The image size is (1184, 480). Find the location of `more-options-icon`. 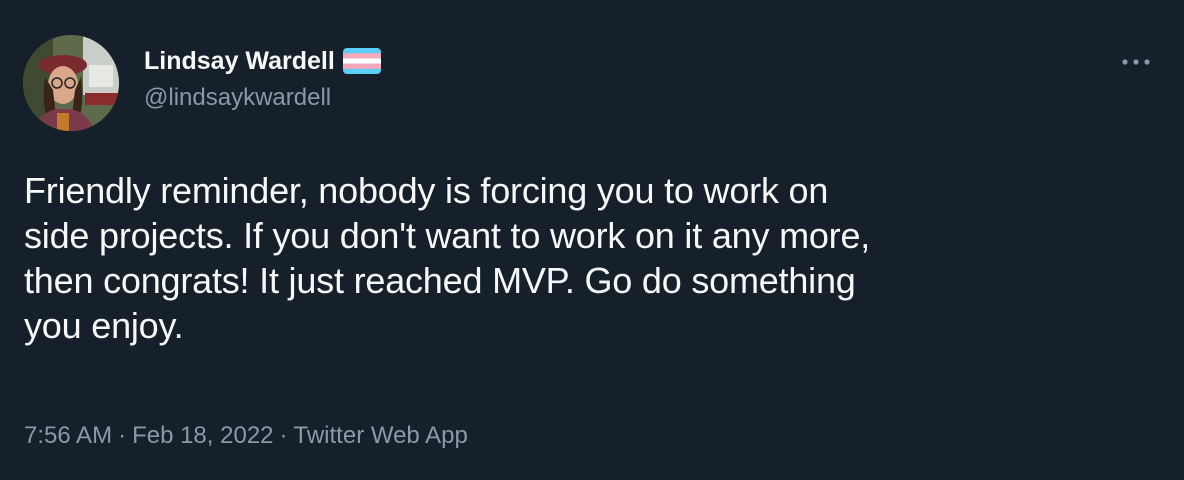

more-options-icon is located at coordinates (1136, 62).